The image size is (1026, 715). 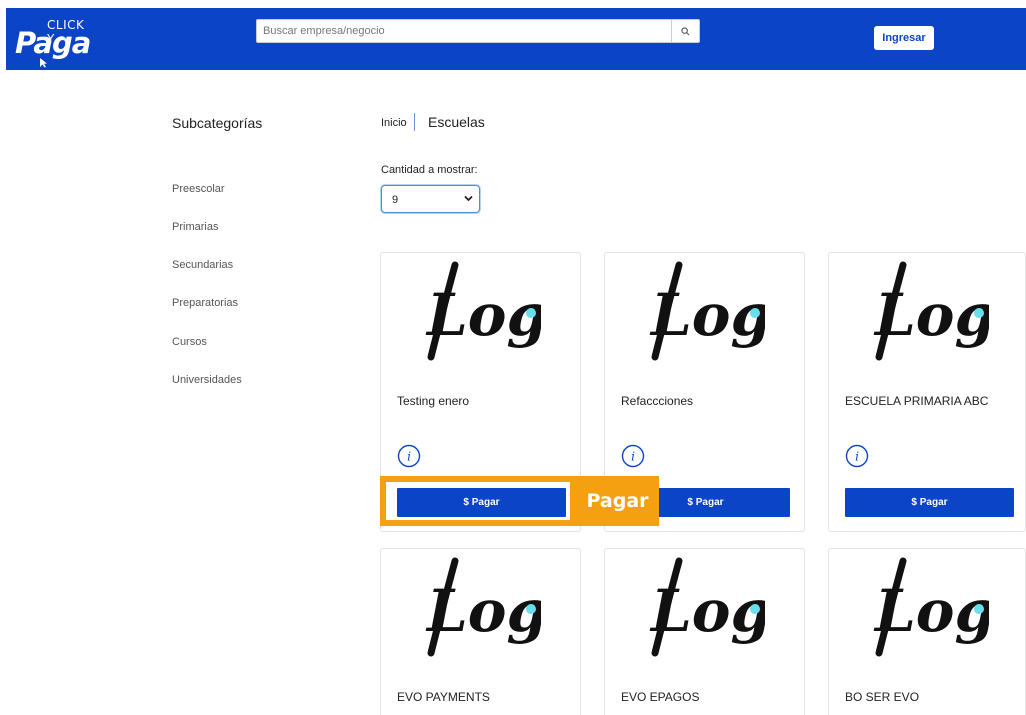 What do you see at coordinates (43, 63) in the screenshot?
I see `cursor-icon` at bounding box center [43, 63].